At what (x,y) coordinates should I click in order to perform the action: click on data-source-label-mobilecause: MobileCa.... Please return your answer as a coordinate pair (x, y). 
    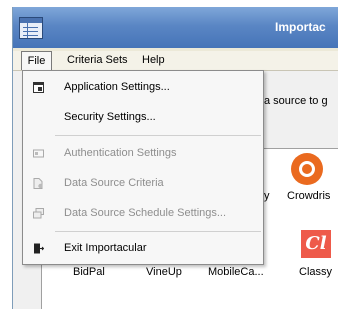
    Looking at the image, I should click on (236, 272).